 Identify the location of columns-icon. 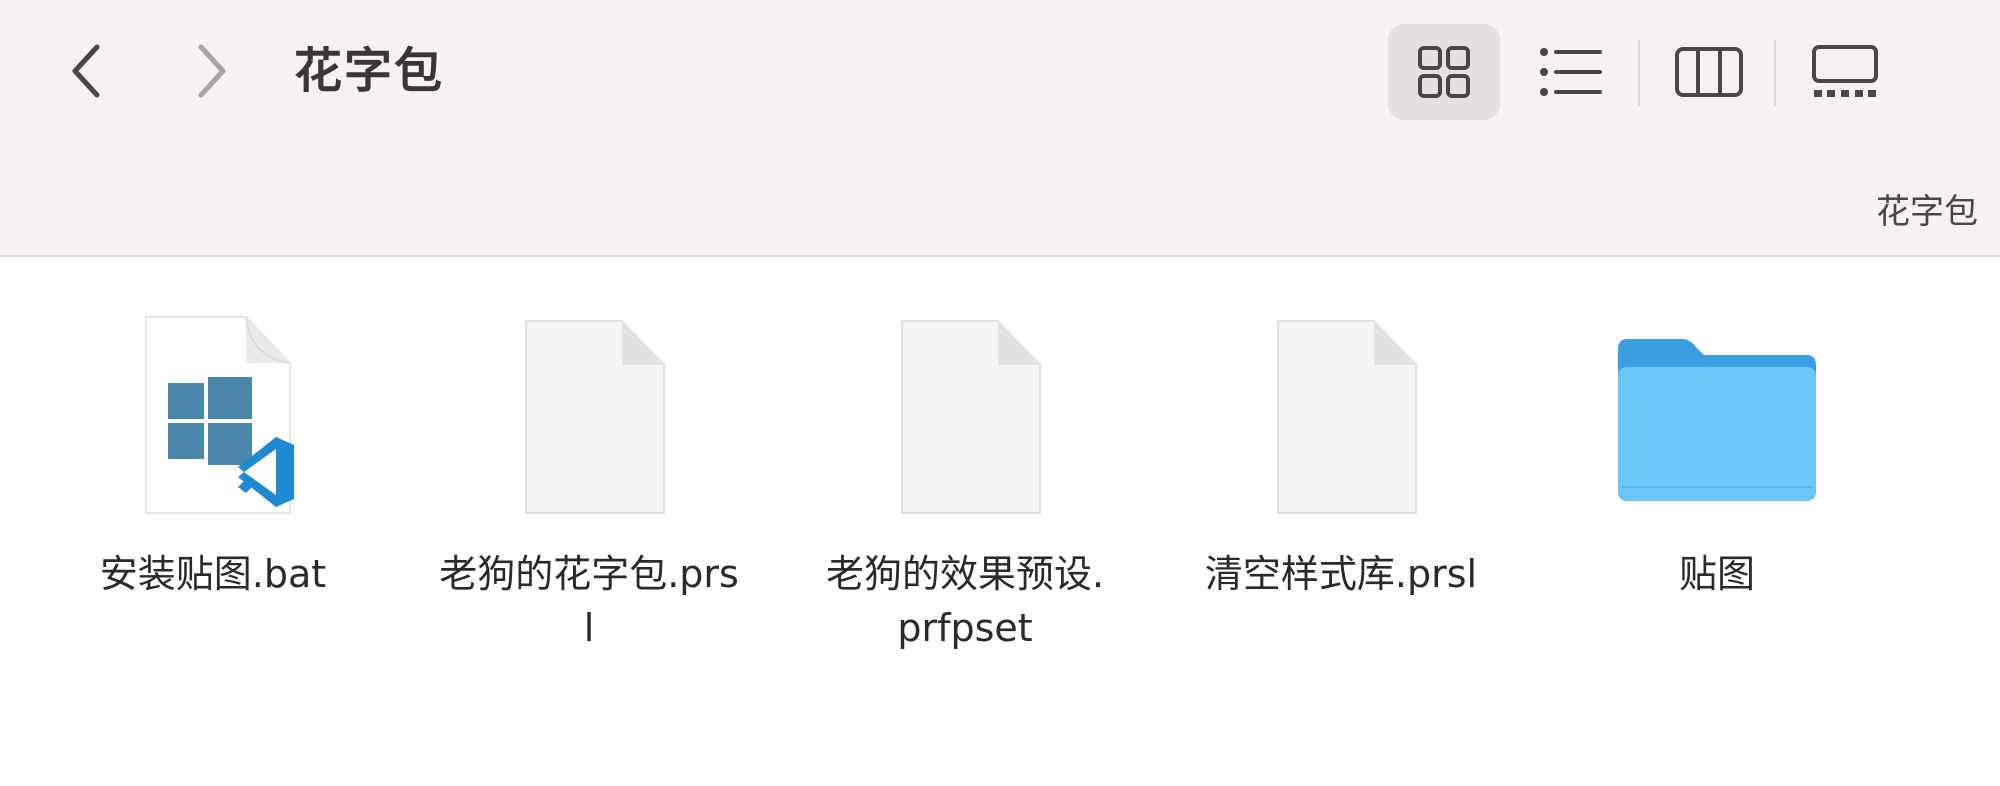
(1709, 72).